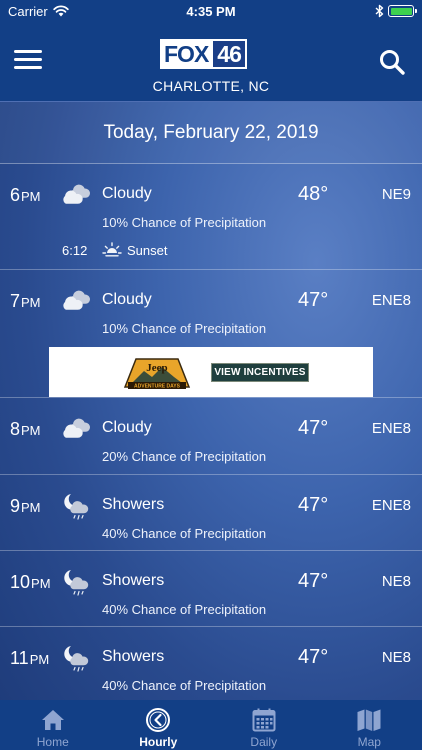 The height and width of the screenshot is (750, 422). I want to click on ad-banner: Jeep ADVENTURE DAYS VIEW INCENTIVES, so click(211, 372).